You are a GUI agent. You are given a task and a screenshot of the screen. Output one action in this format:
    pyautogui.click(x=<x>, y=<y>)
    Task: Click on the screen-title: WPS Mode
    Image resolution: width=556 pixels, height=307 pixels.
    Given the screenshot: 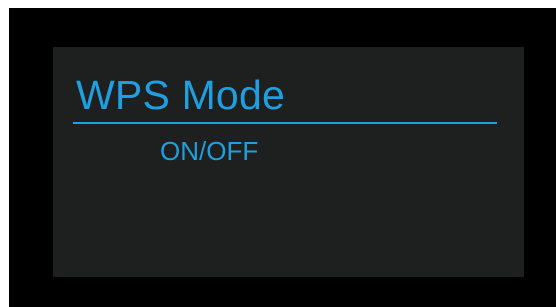 What is the action you would take?
    pyautogui.click(x=180, y=95)
    